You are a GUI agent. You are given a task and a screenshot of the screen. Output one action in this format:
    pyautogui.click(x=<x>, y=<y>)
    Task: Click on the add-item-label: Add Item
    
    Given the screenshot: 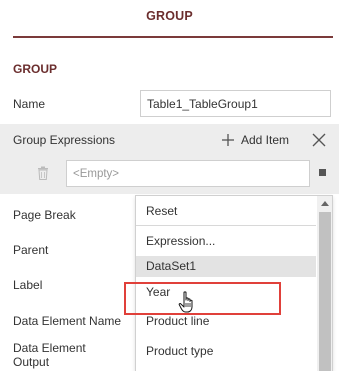 What is the action you would take?
    pyautogui.click(x=265, y=140)
    